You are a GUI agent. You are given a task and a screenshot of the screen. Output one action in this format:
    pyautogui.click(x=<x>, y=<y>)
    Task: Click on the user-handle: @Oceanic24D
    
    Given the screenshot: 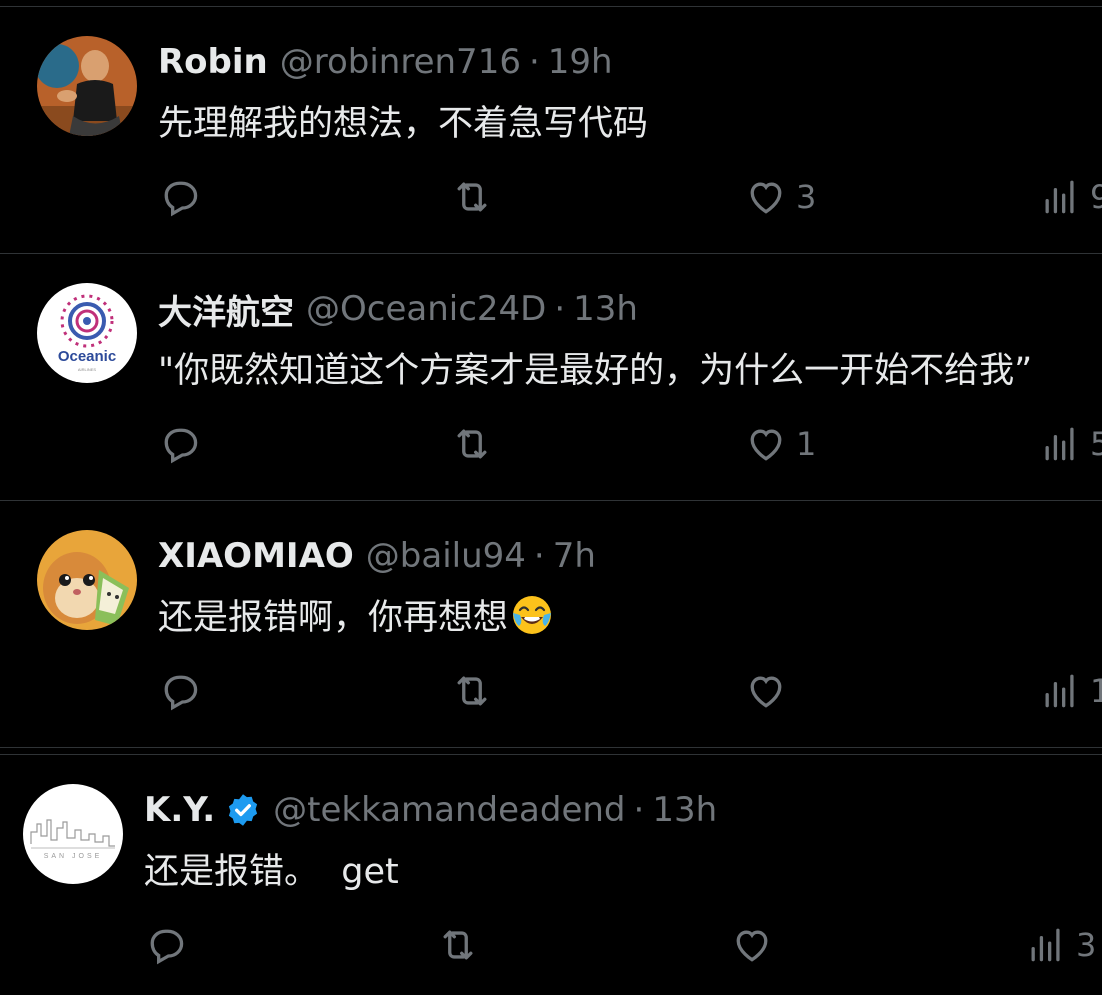 What is the action you would take?
    pyautogui.click(x=426, y=309)
    